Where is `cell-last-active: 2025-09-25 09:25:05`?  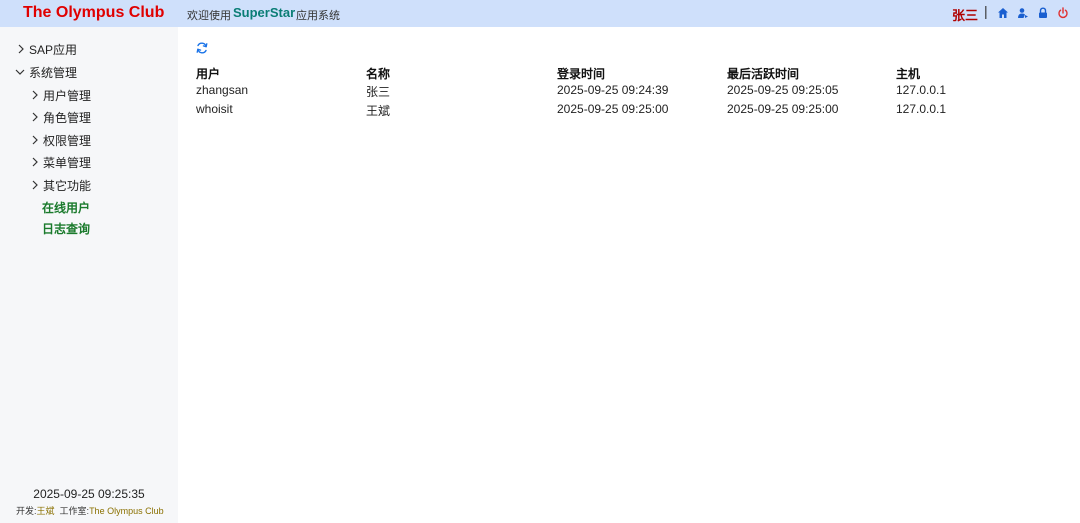
cell-last-active: 2025-09-25 09:25:05 is located at coordinates (783, 90).